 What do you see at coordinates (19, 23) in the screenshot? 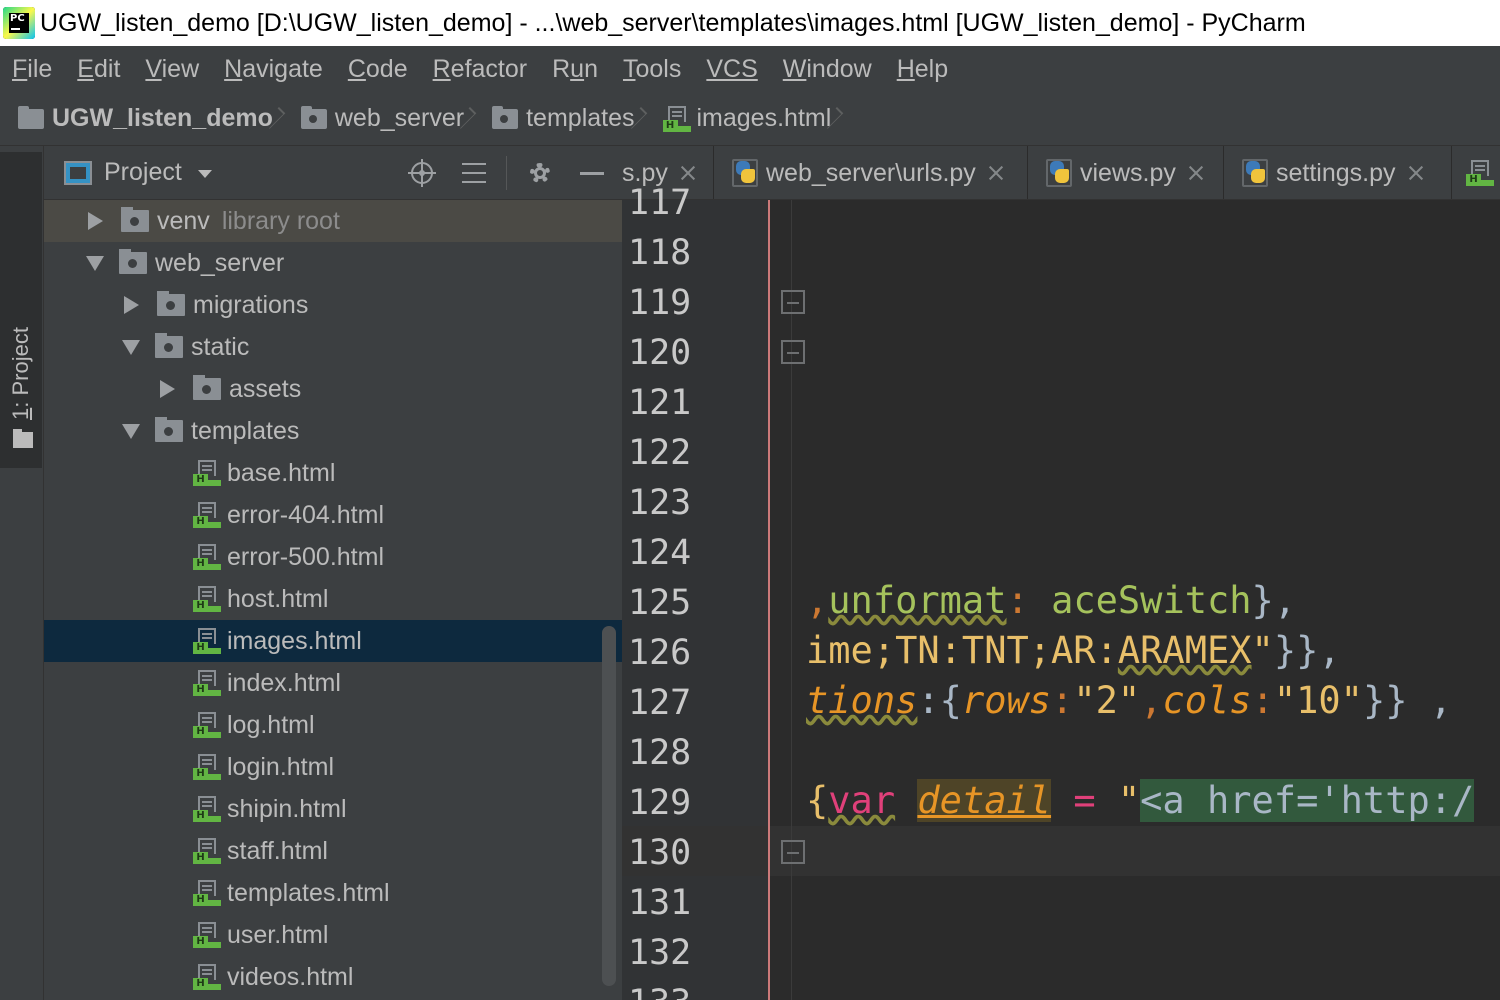
I see `pycharm-logo-icon: PC` at bounding box center [19, 23].